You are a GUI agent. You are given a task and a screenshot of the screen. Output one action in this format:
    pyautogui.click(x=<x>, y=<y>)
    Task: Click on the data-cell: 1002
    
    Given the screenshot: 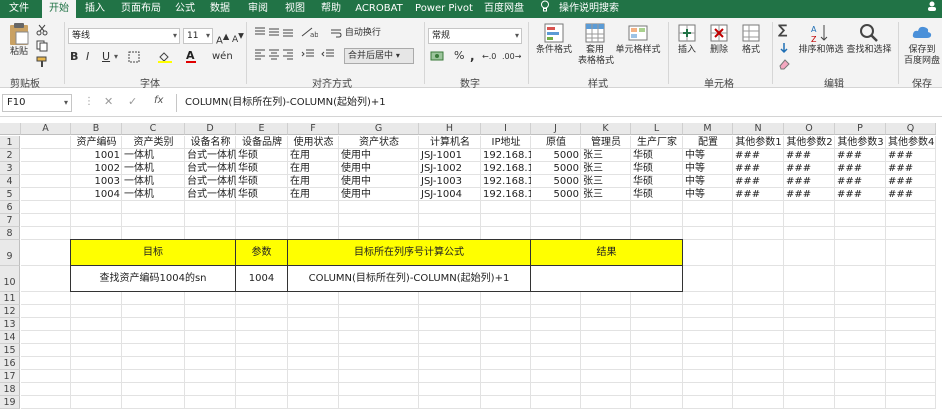 What is the action you would take?
    pyautogui.click(x=96, y=168)
    